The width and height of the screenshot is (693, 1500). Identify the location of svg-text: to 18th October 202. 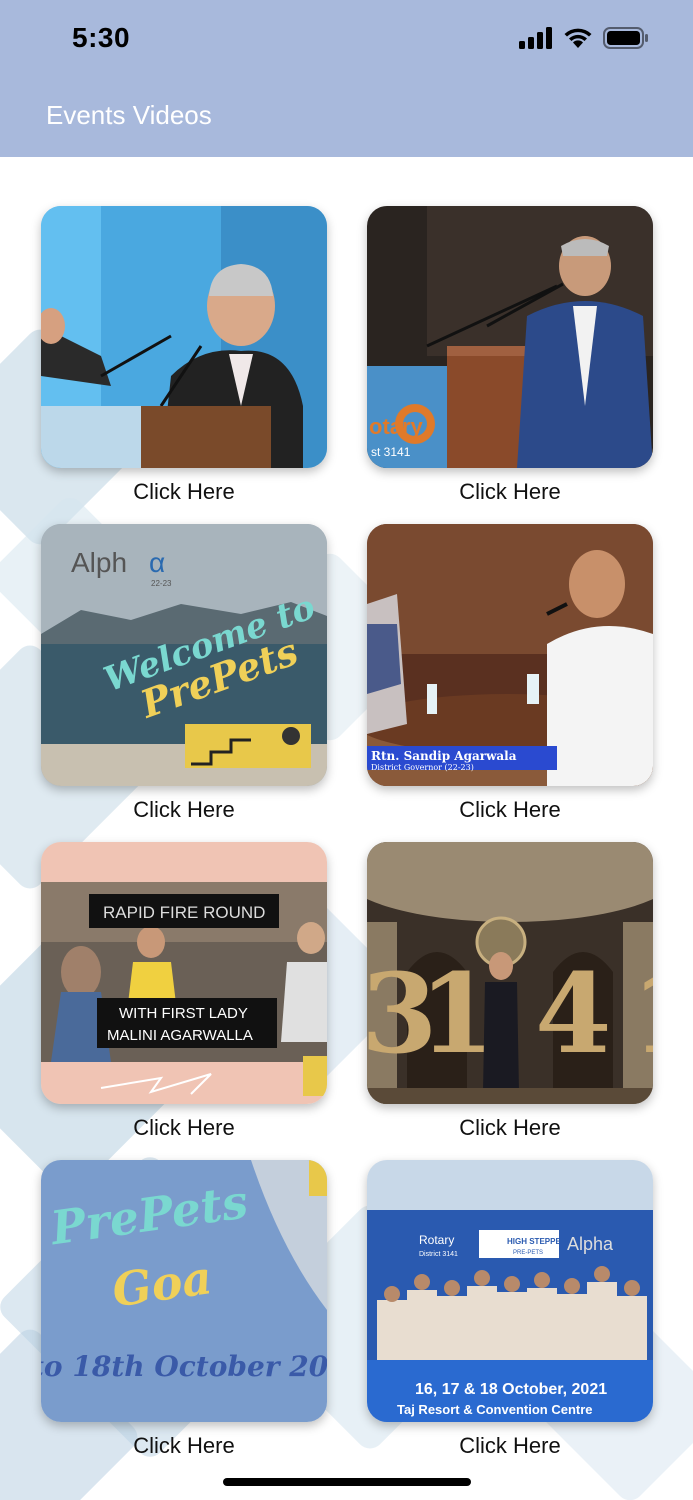
(184, 1366).